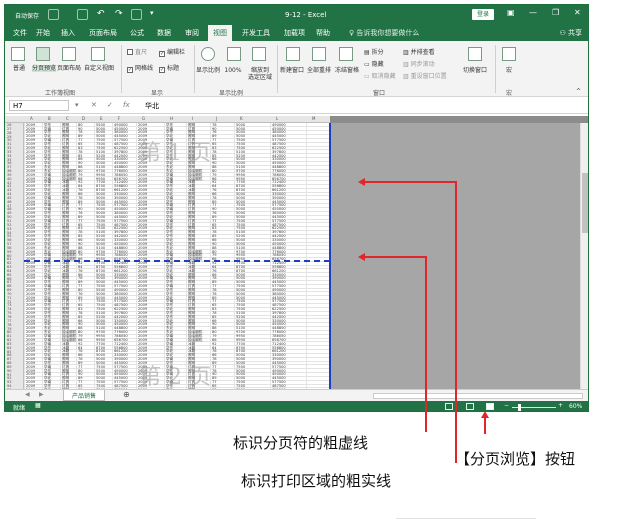  I want to click on unhide-button: ▭ 取消隐藏, so click(380, 76).